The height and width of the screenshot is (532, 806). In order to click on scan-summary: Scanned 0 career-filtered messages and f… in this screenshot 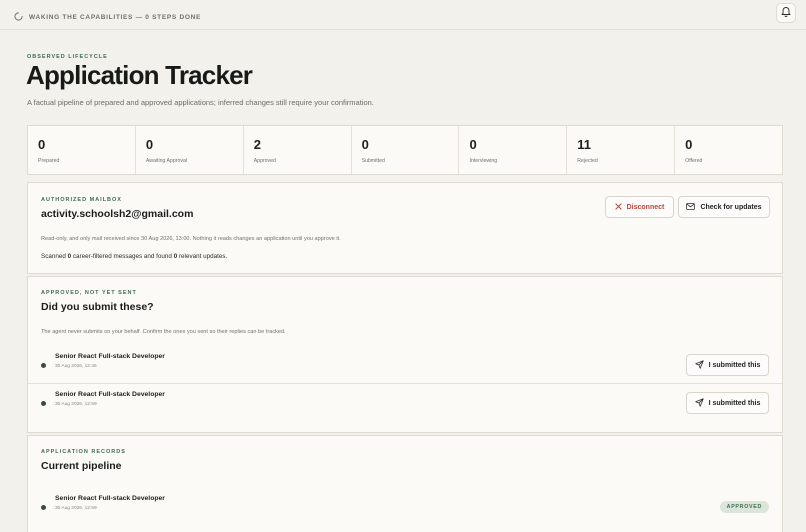, I will do `click(134, 256)`.